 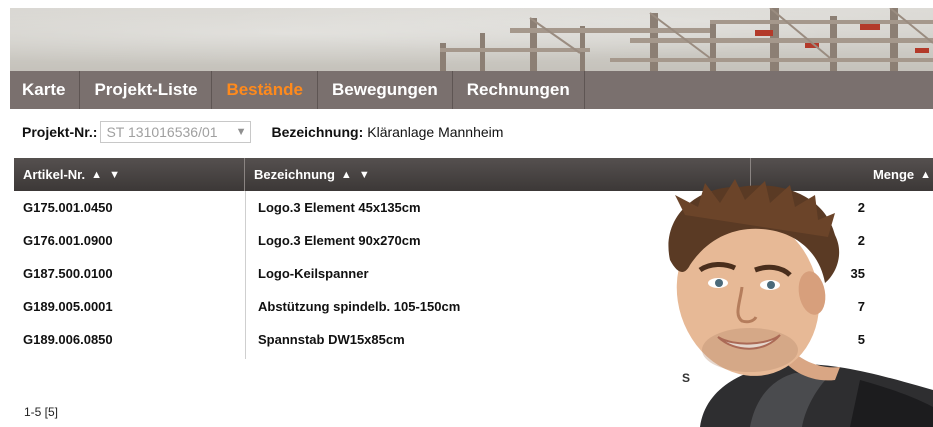 What do you see at coordinates (129, 174) in the screenshot?
I see `header-artikel-nr: Artikel-Nr. ▲ ▼` at bounding box center [129, 174].